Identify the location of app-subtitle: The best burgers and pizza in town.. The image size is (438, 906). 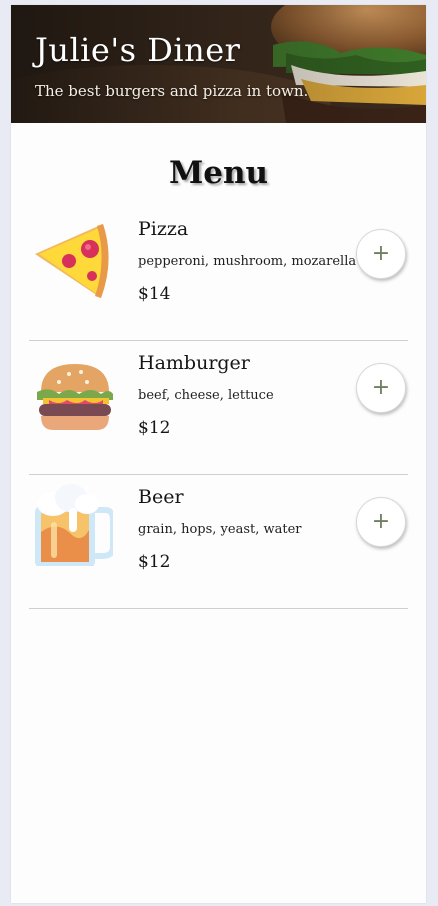
(172, 91).